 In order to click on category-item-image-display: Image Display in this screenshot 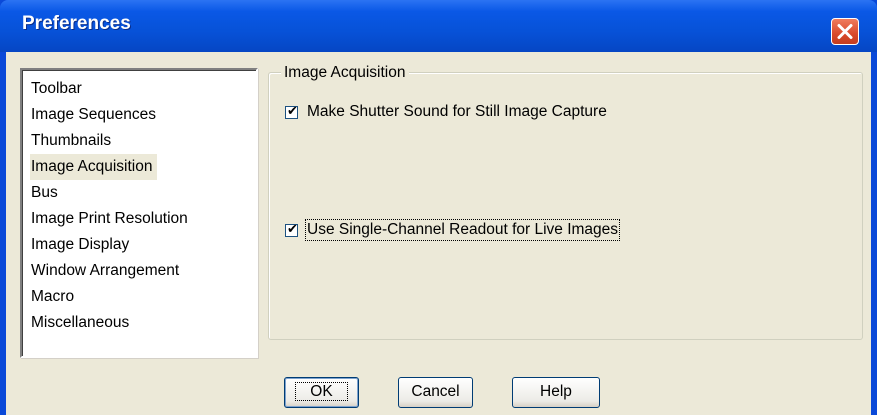, I will do `click(141, 245)`.